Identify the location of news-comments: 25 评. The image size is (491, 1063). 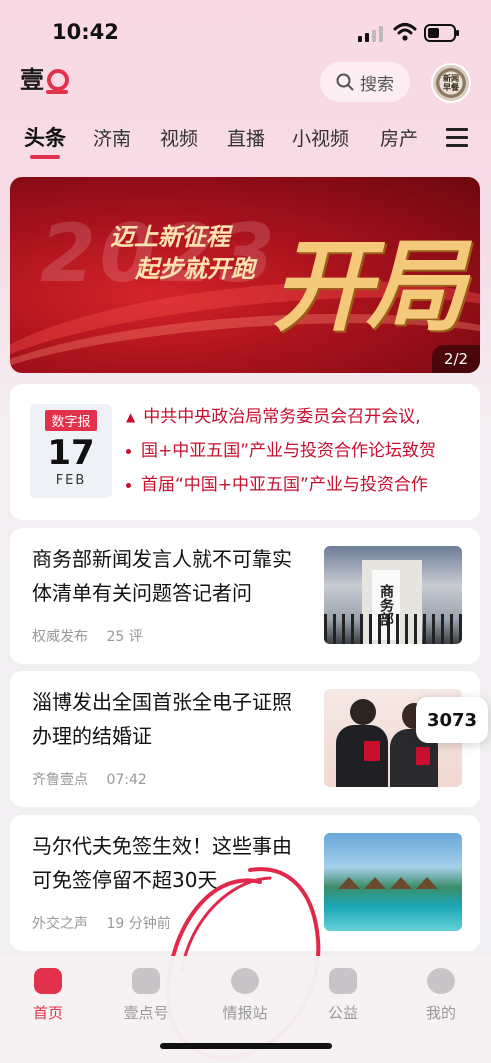
(124, 637).